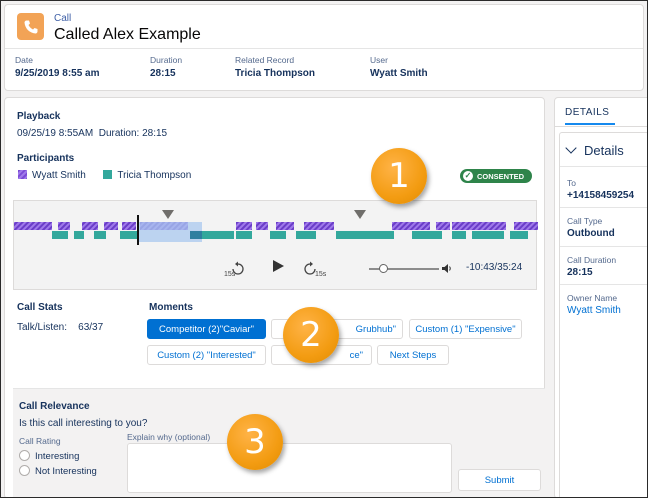  Describe the element at coordinates (46, 158) in the screenshot. I see `participants-title: Participants` at that location.